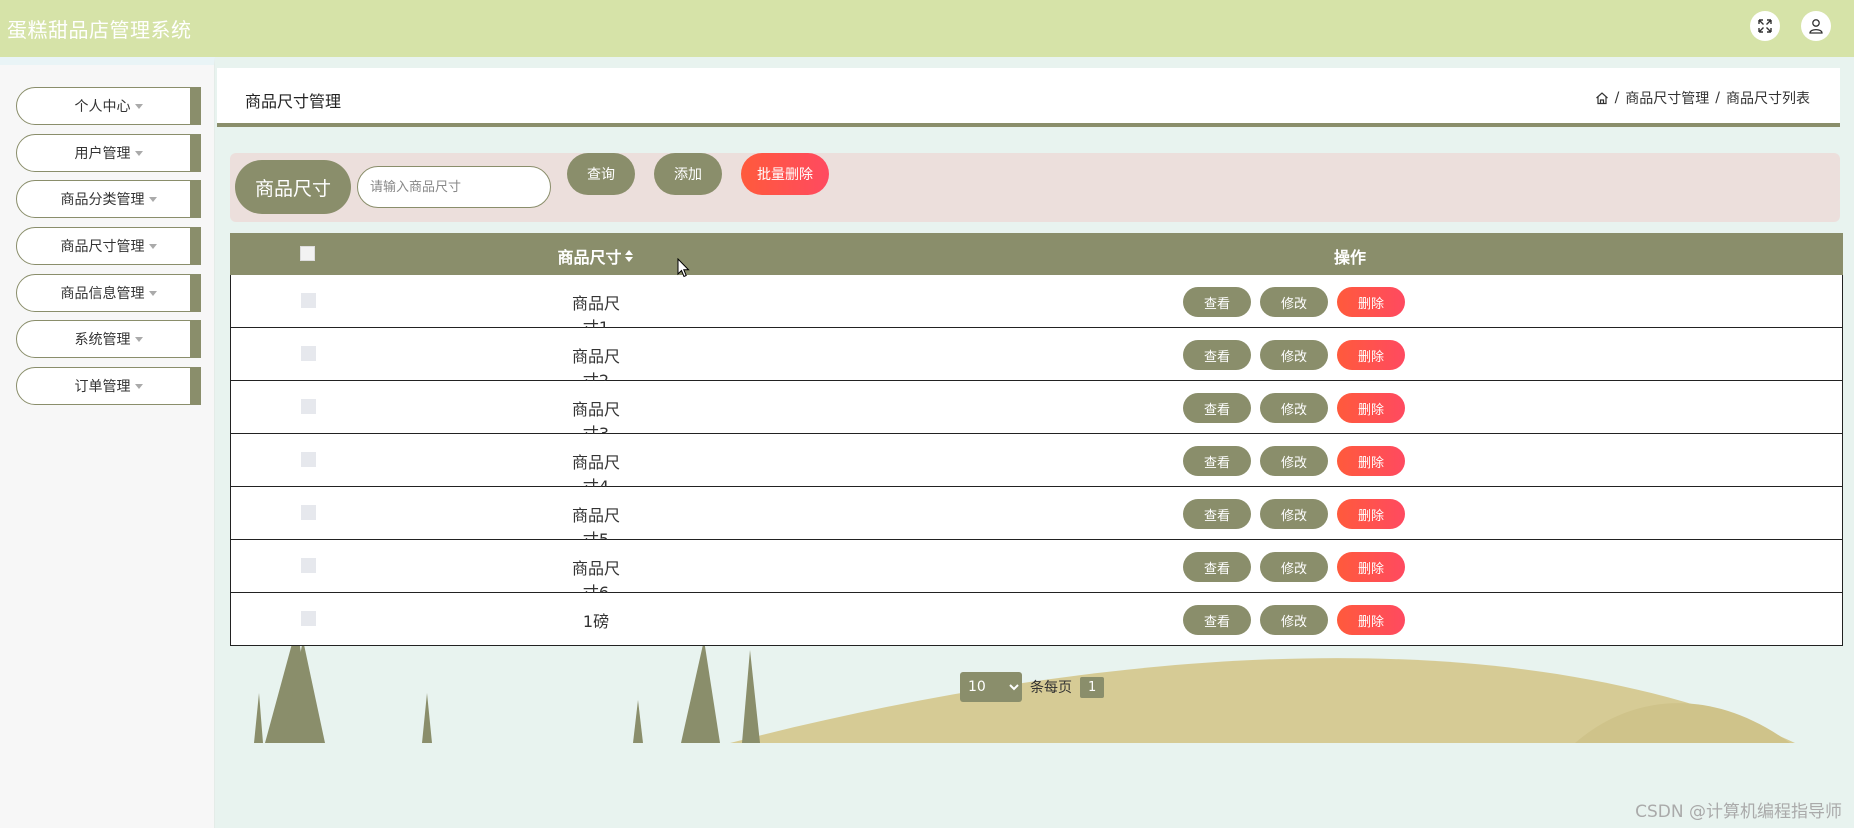 The image size is (1854, 828). Describe the element at coordinates (596, 621) in the screenshot. I see `cell-size: 1磅` at that location.